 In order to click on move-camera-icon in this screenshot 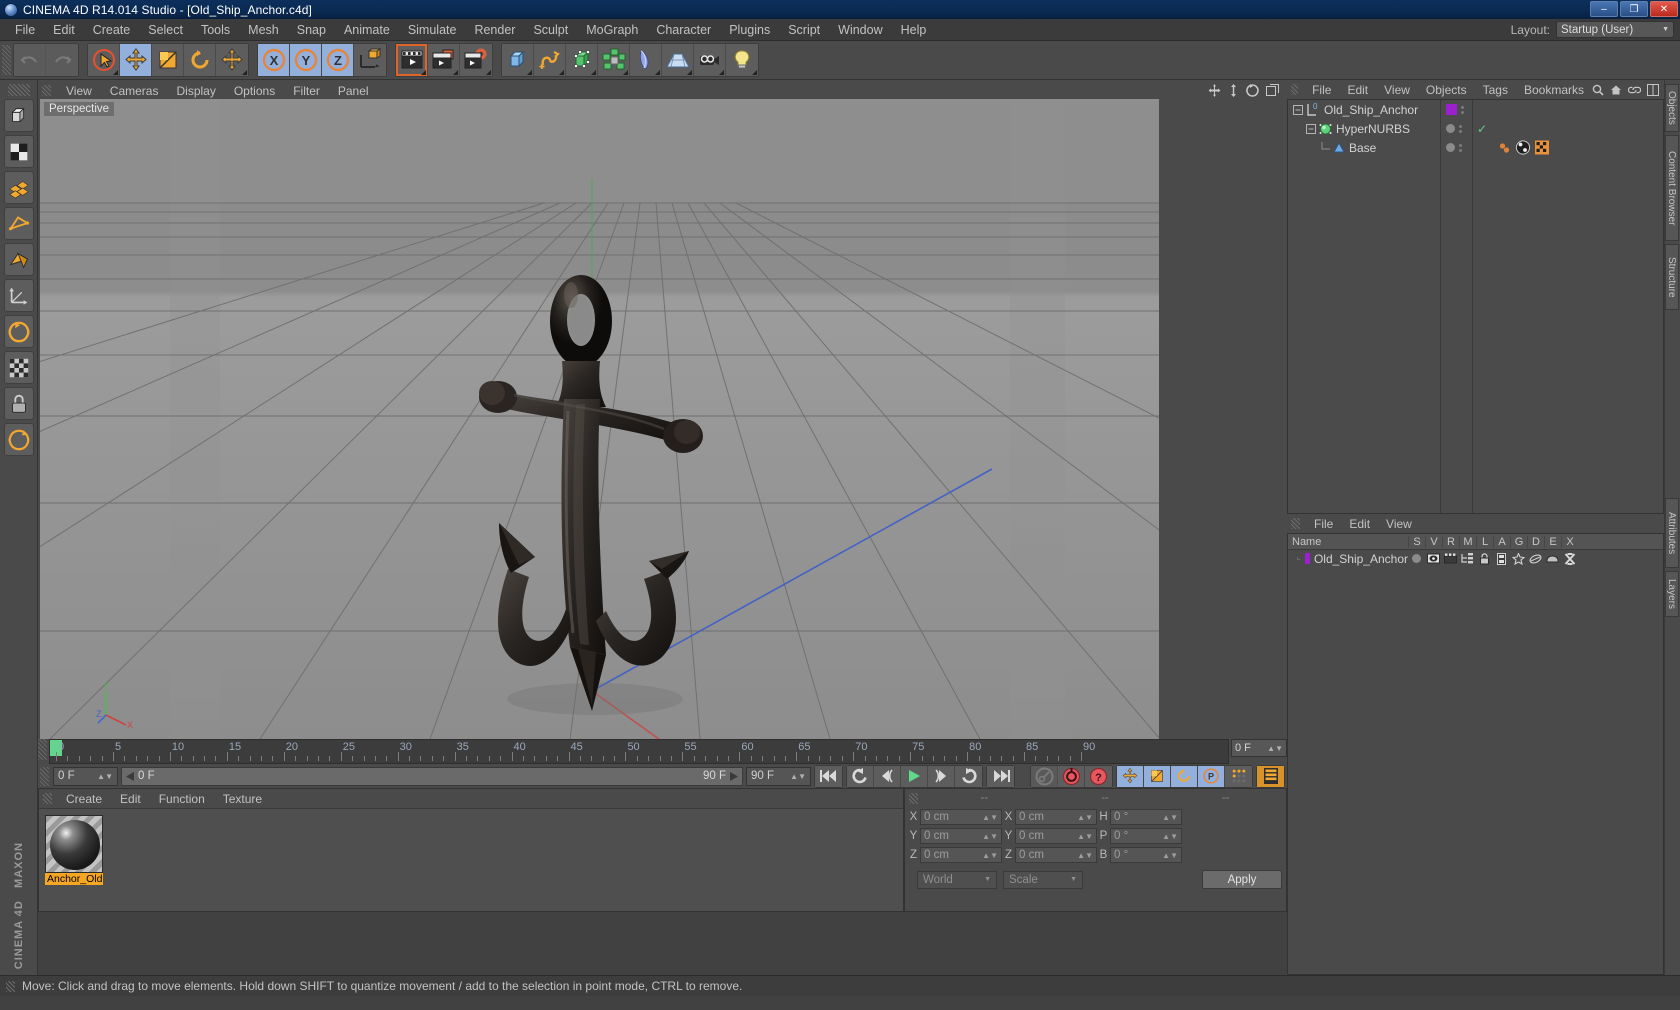, I will do `click(1214, 90)`.